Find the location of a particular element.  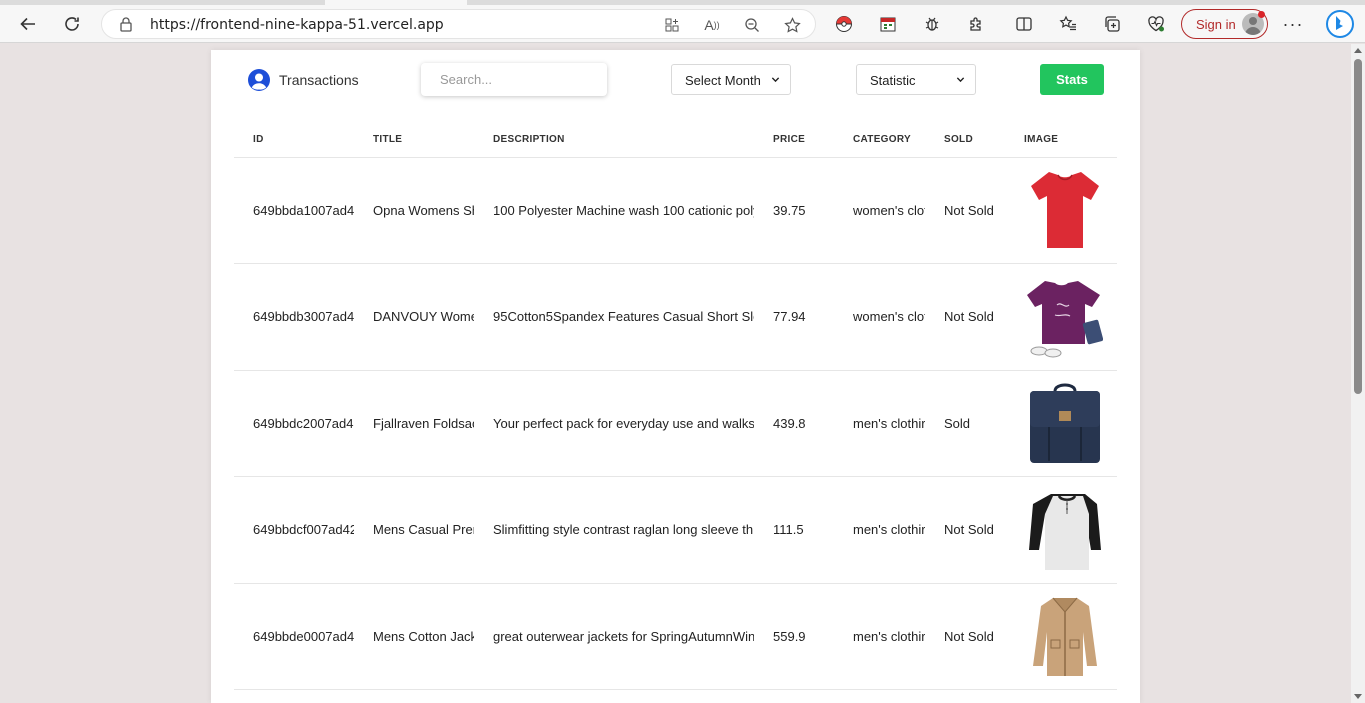

purple-tshirt-image is located at coordinates (1065, 319).